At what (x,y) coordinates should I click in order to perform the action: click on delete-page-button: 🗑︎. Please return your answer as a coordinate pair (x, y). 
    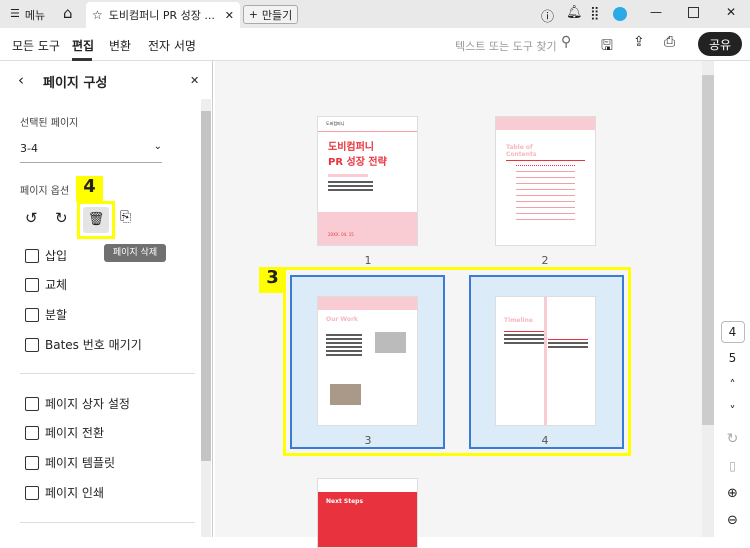
    Looking at the image, I should click on (96, 220).